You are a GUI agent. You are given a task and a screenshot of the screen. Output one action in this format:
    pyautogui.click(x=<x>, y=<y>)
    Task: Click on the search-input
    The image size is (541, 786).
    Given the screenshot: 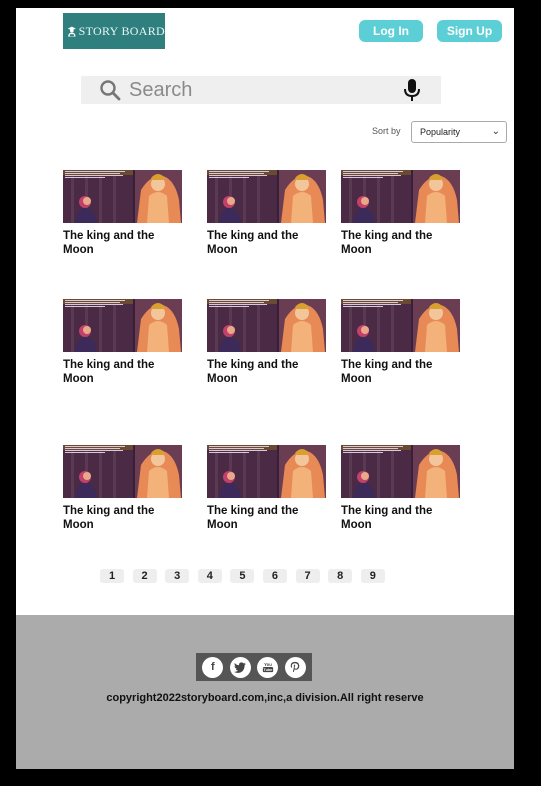 What is the action you would take?
    pyautogui.click(x=259, y=90)
    